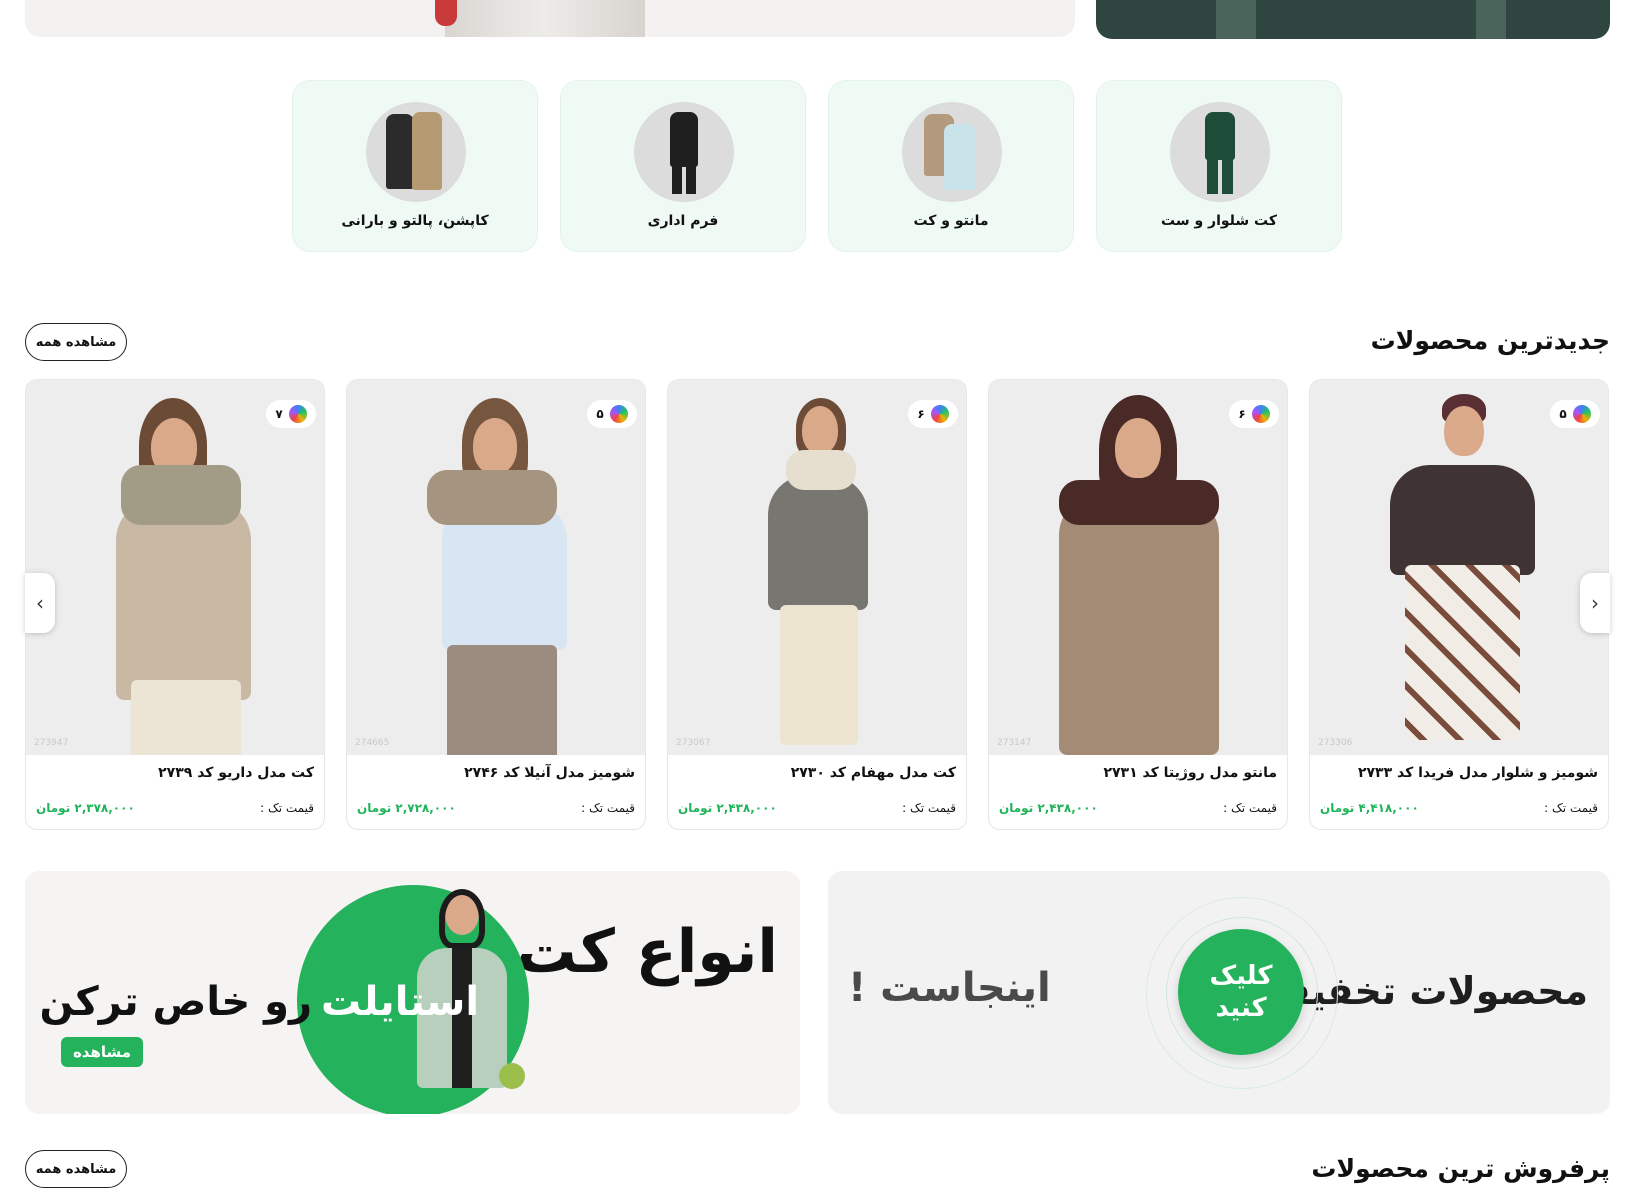  Describe the element at coordinates (400, 1002) in the screenshot. I see `promo-subline-highlight: استایلت` at that location.